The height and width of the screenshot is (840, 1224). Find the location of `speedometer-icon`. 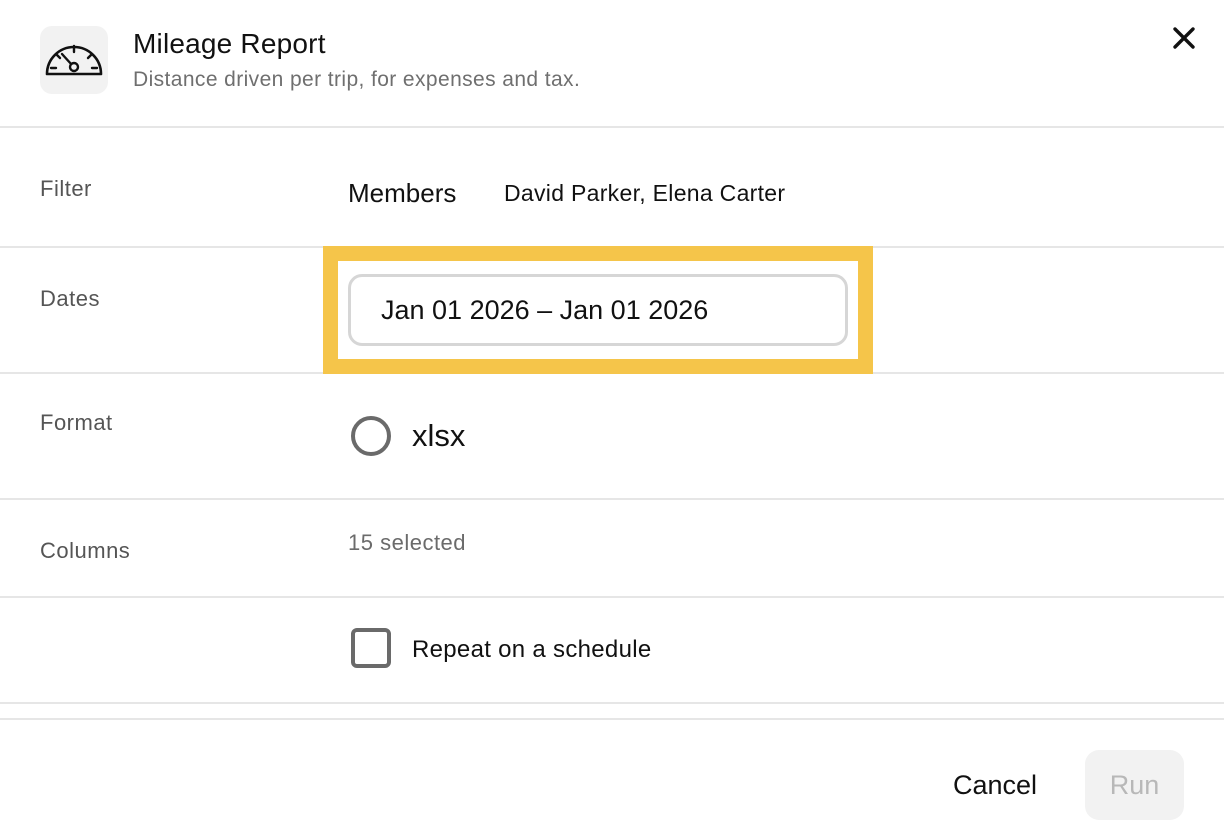

speedometer-icon is located at coordinates (74, 60).